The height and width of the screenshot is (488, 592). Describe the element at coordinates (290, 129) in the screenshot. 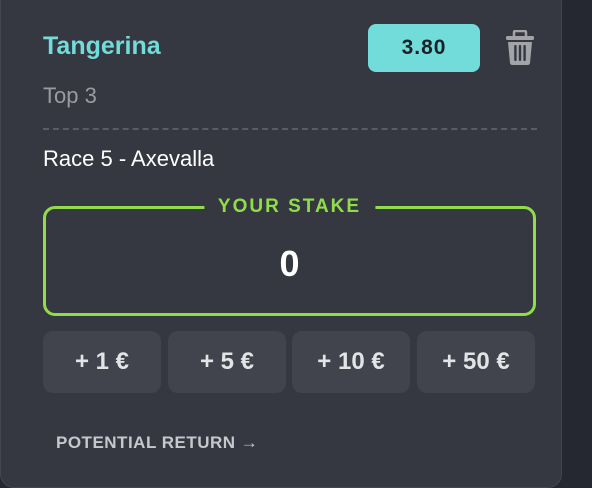

I see `divider` at that location.